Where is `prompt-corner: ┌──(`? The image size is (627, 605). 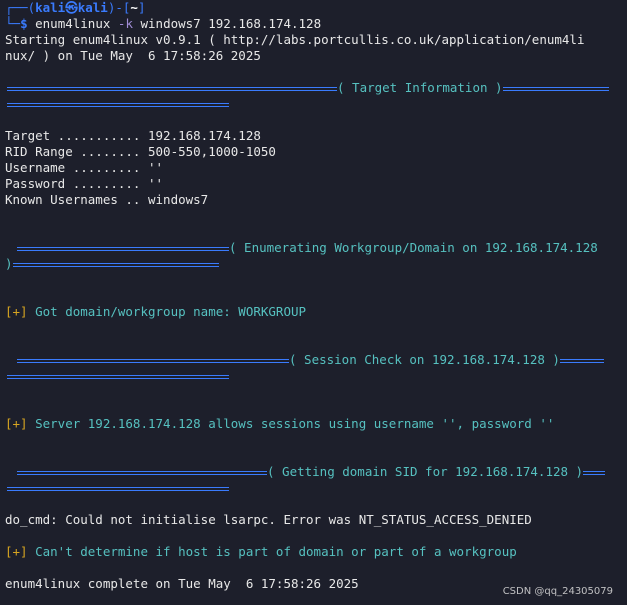
prompt-corner: ┌──( is located at coordinates (20, 7).